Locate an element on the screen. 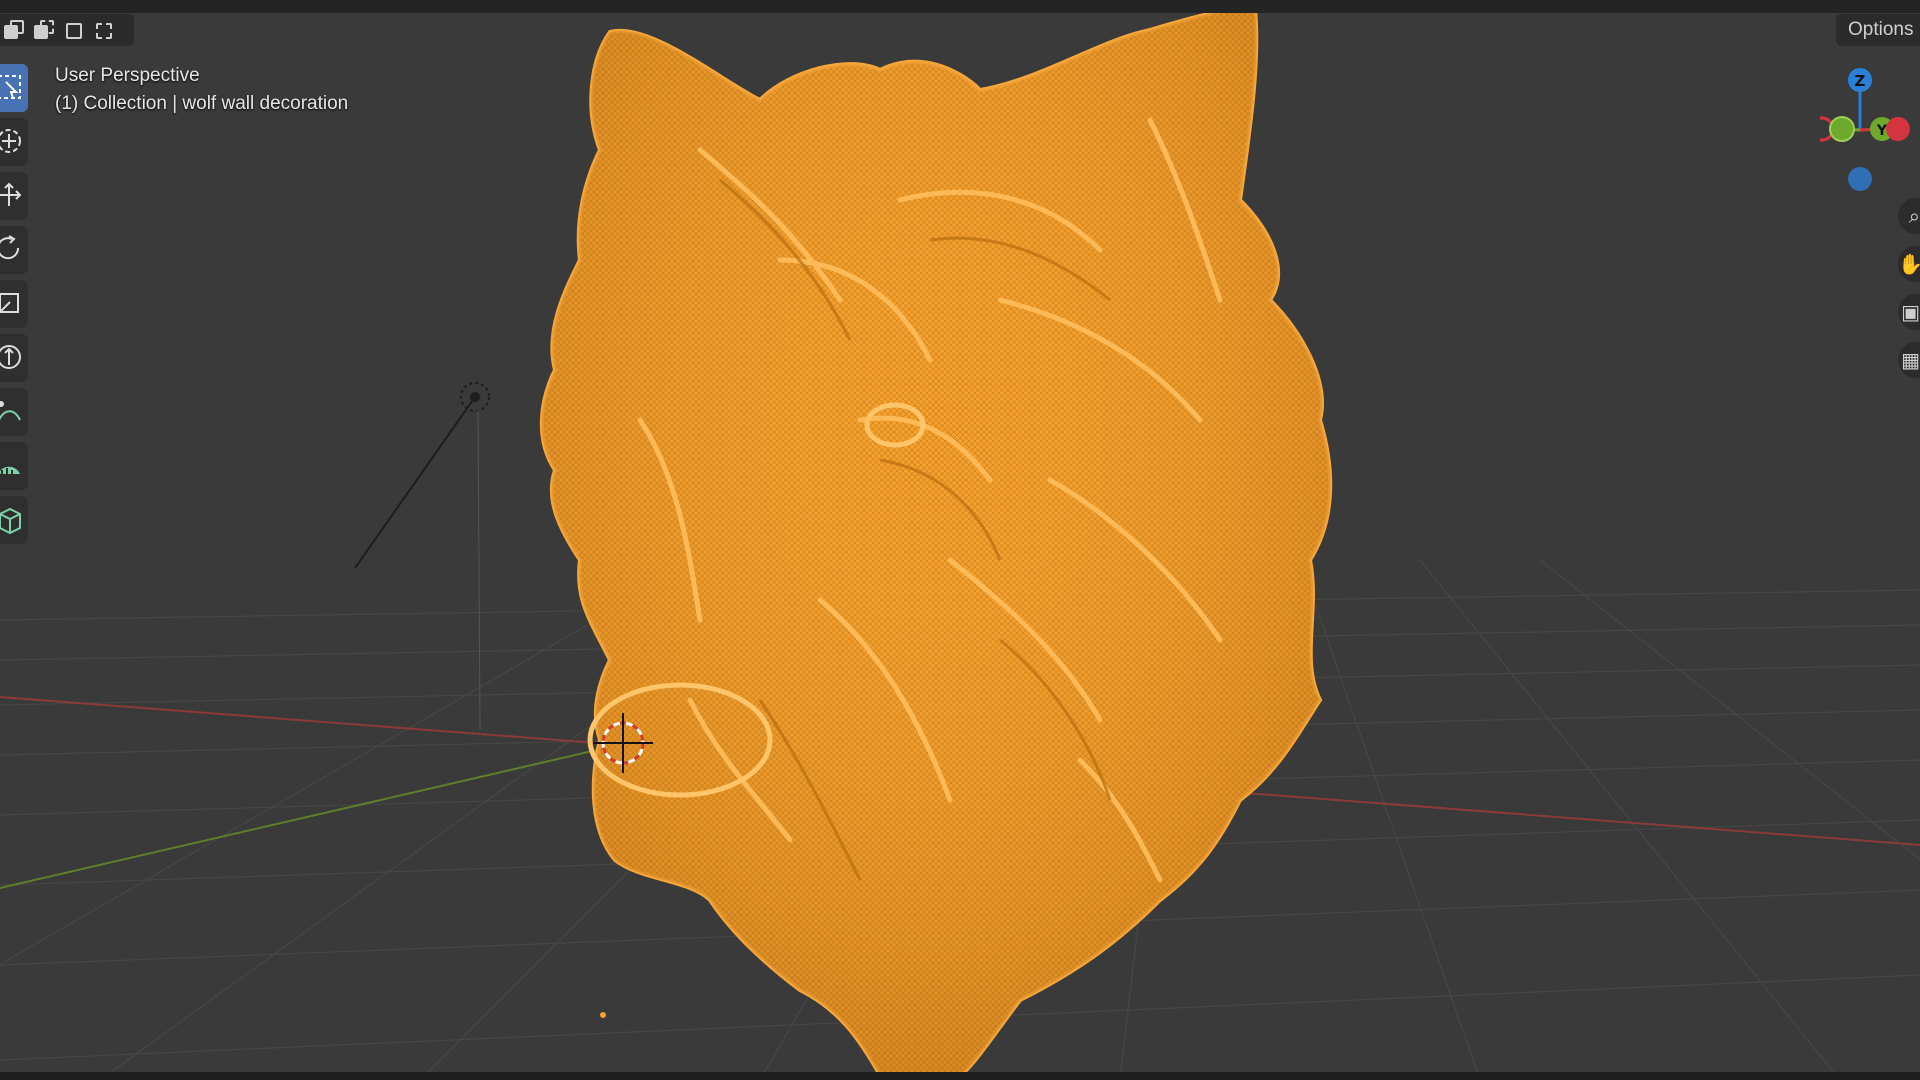 The image size is (1920, 1080). cursor-tool is located at coordinates (14, 142).